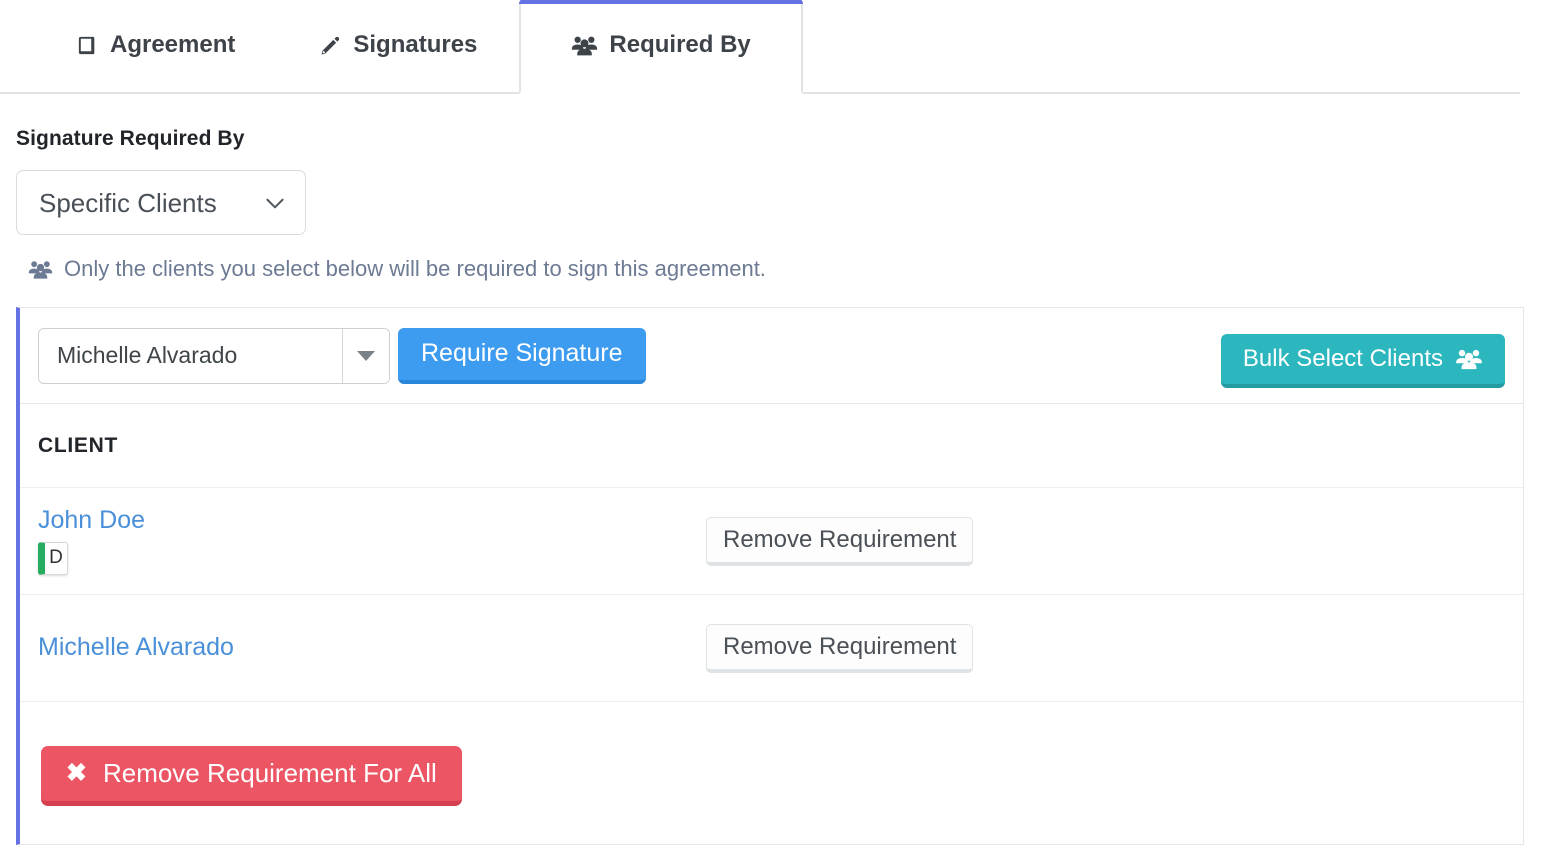  I want to click on client-cell: John Doe D, so click(372, 541).